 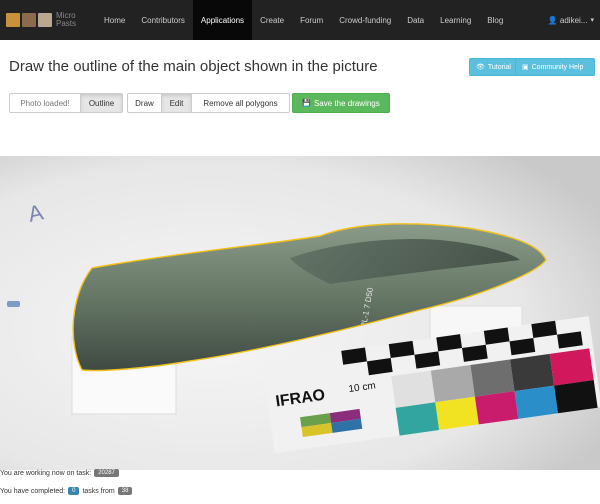 What do you see at coordinates (66, 19) in the screenshot?
I see `brand-logo-text: Micro Pasts` at bounding box center [66, 19].